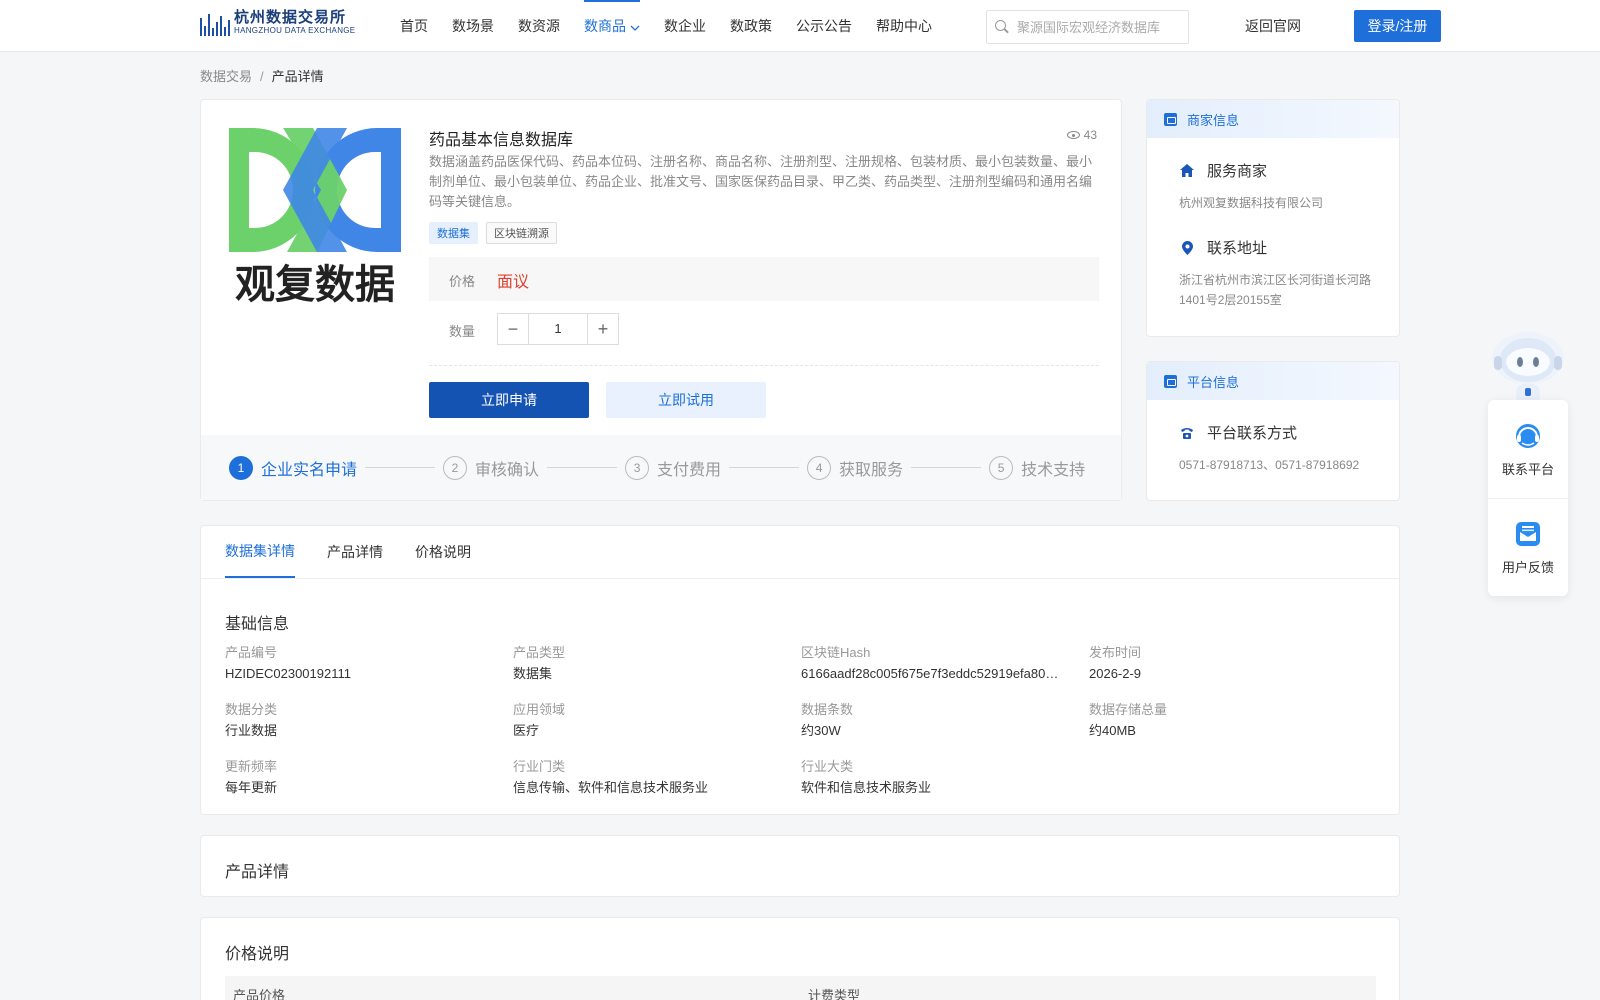 Image resolution: width=1600 pixels, height=1000 pixels. I want to click on contact-address-value: 浙江省杭州市滨江区长河街道长河路1401号2层20155室, so click(1275, 290).